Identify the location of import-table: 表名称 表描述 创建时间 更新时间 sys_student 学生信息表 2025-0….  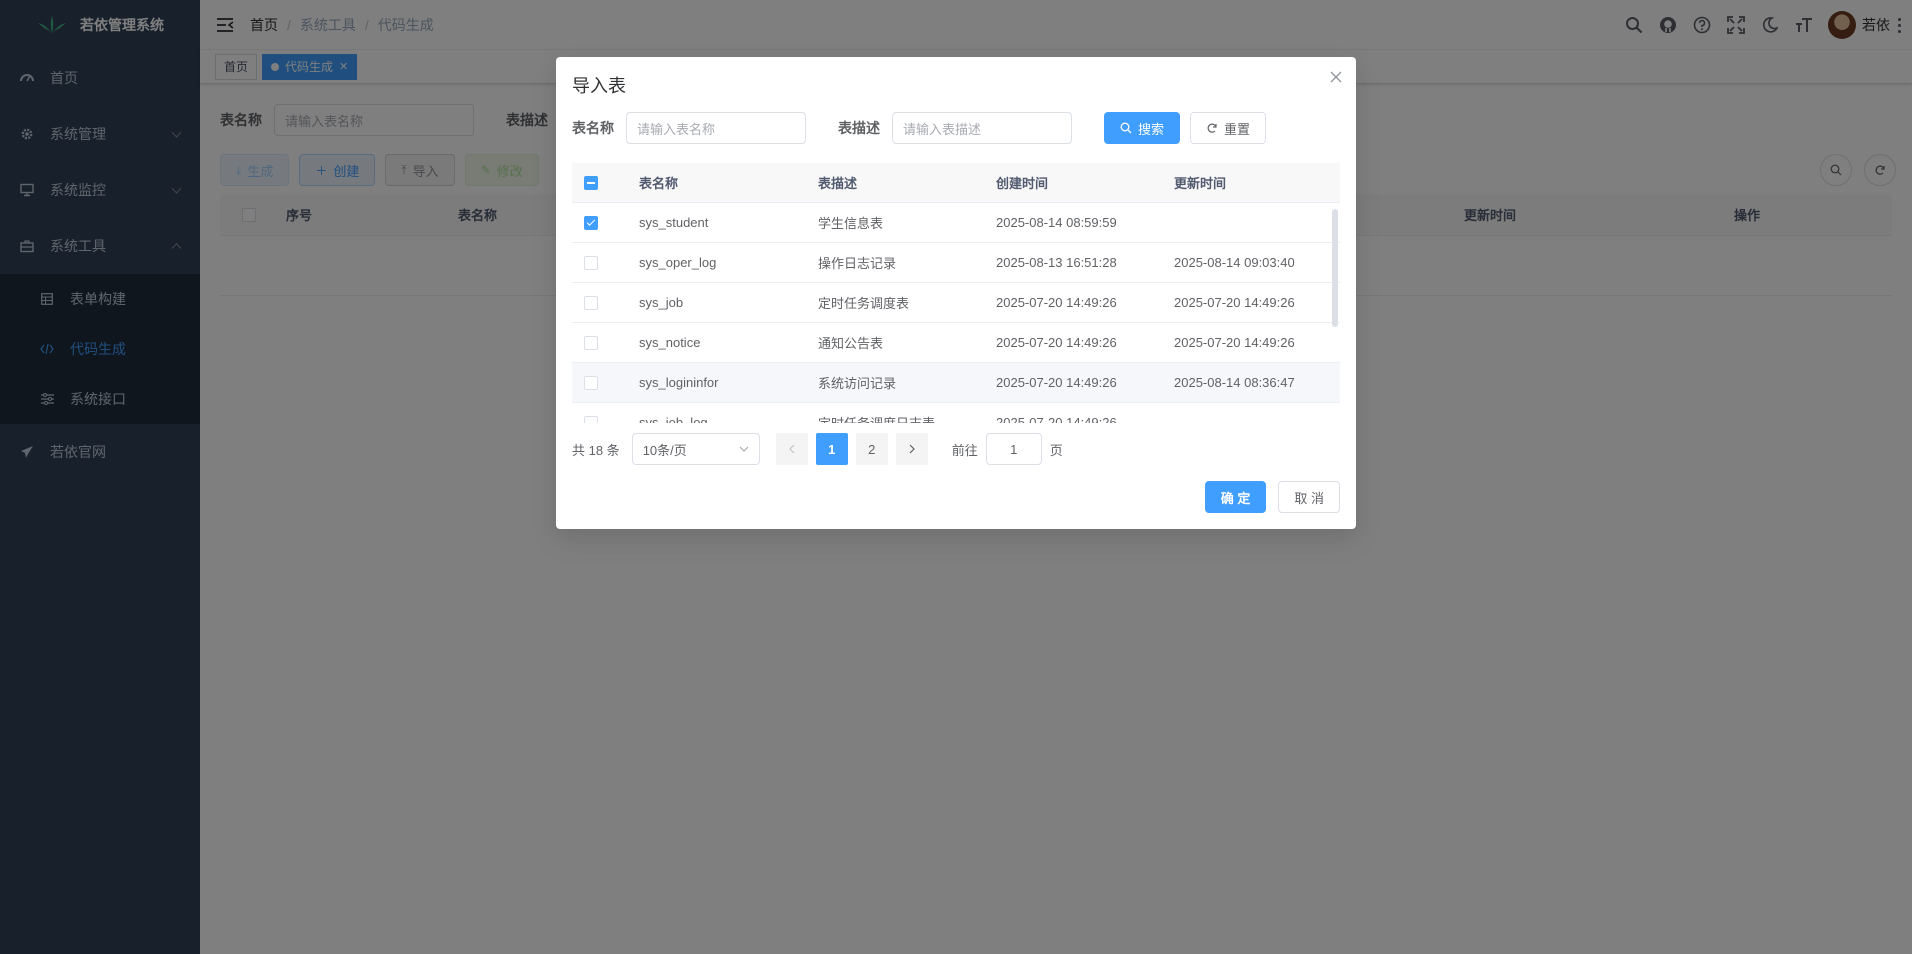
(956, 293).